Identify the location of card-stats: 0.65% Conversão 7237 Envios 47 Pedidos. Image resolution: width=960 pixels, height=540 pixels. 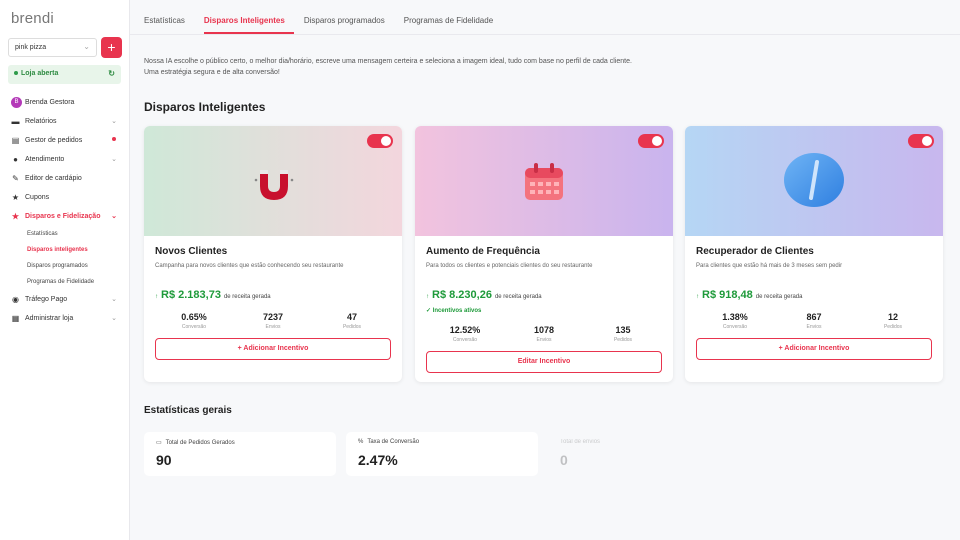
(273, 321).